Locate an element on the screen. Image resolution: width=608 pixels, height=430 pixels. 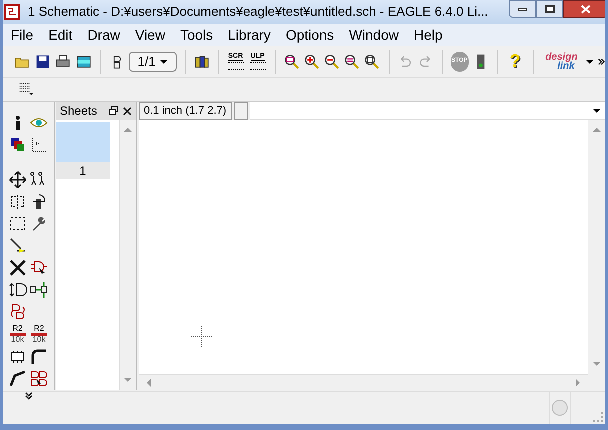
designlink-logo: design link is located at coordinates (562, 61).